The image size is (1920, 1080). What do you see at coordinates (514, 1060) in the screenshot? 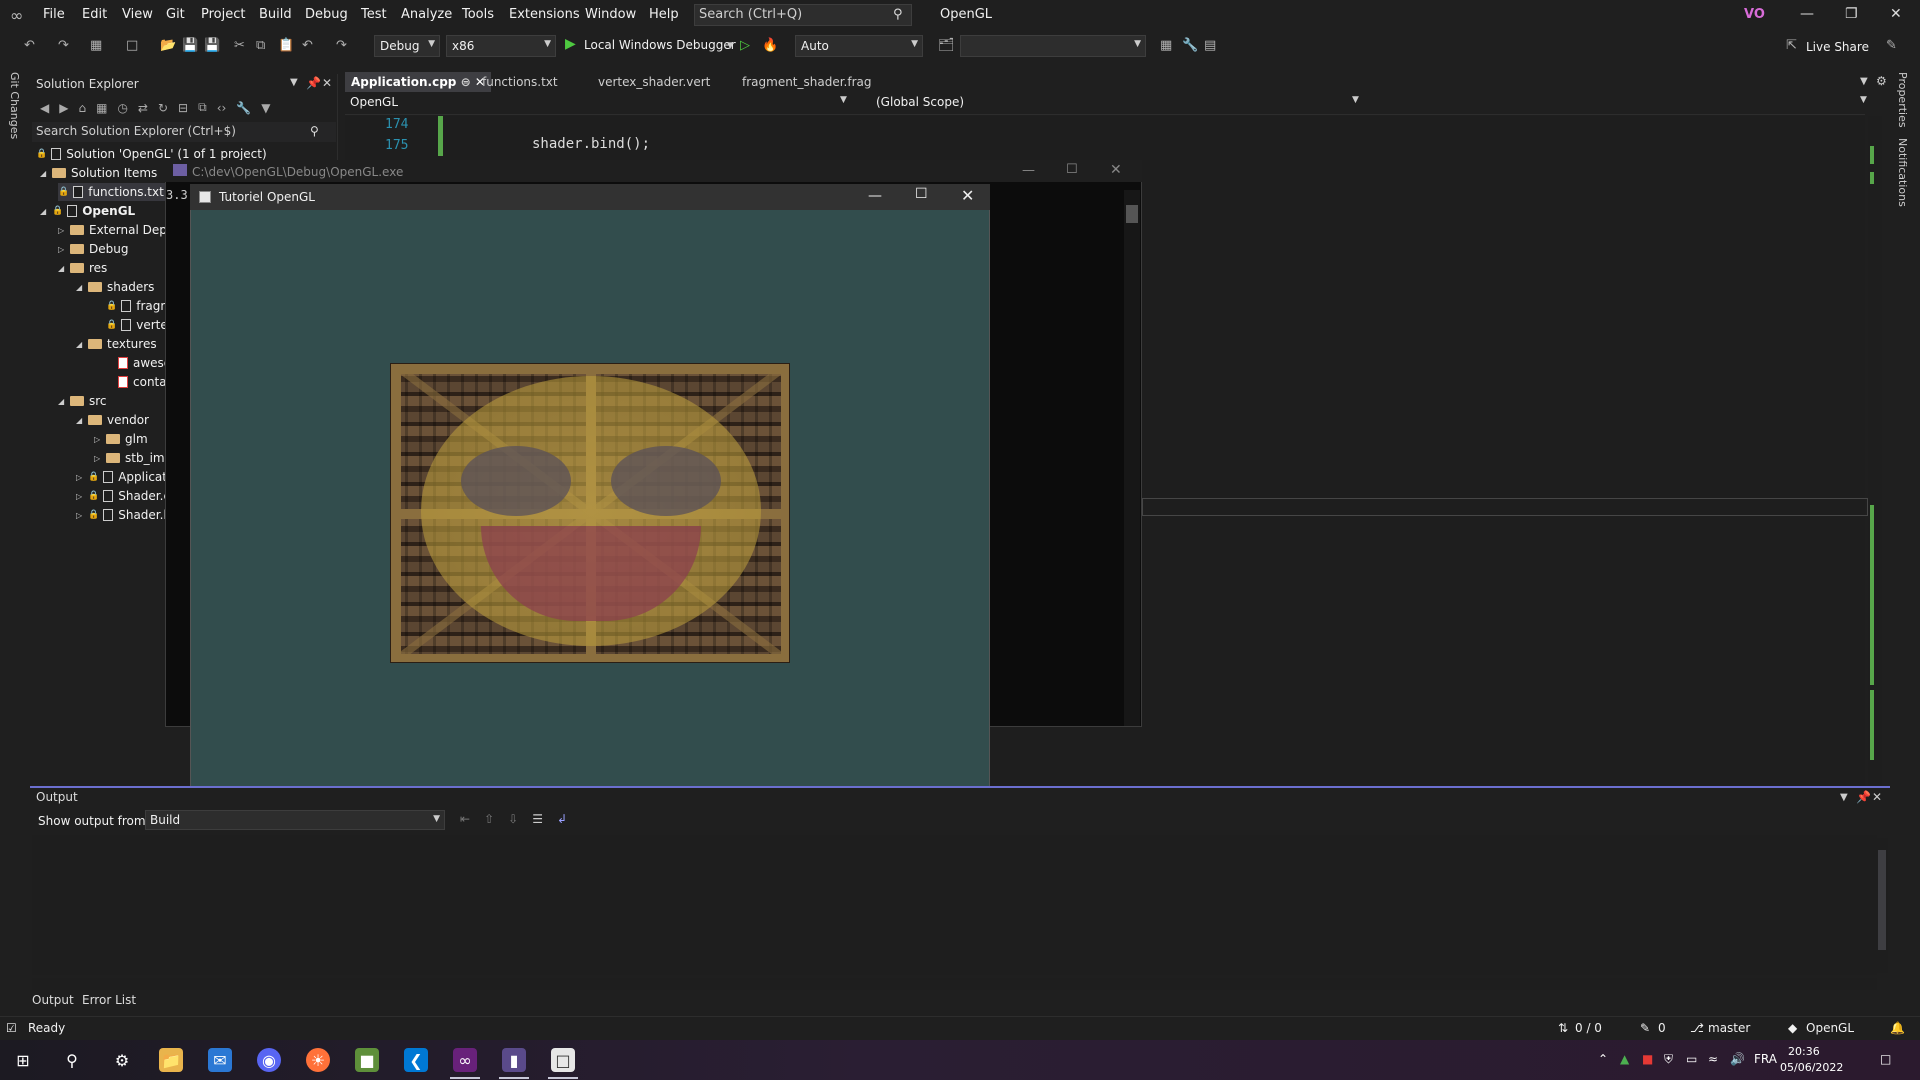
I see `console-app-icon: ▮` at bounding box center [514, 1060].